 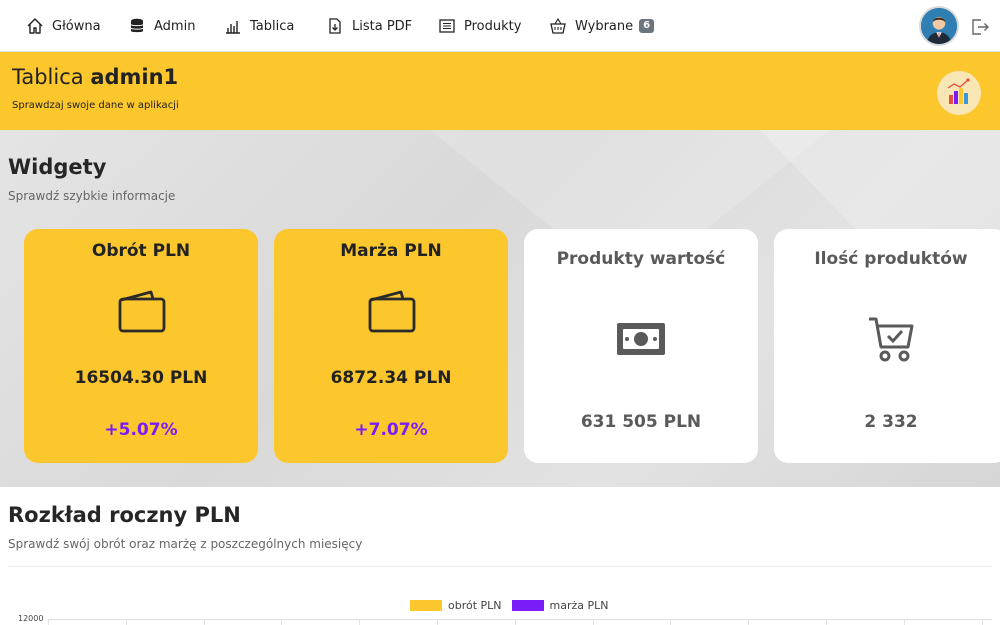 I want to click on widget-title: Marża PLN, so click(x=391, y=251).